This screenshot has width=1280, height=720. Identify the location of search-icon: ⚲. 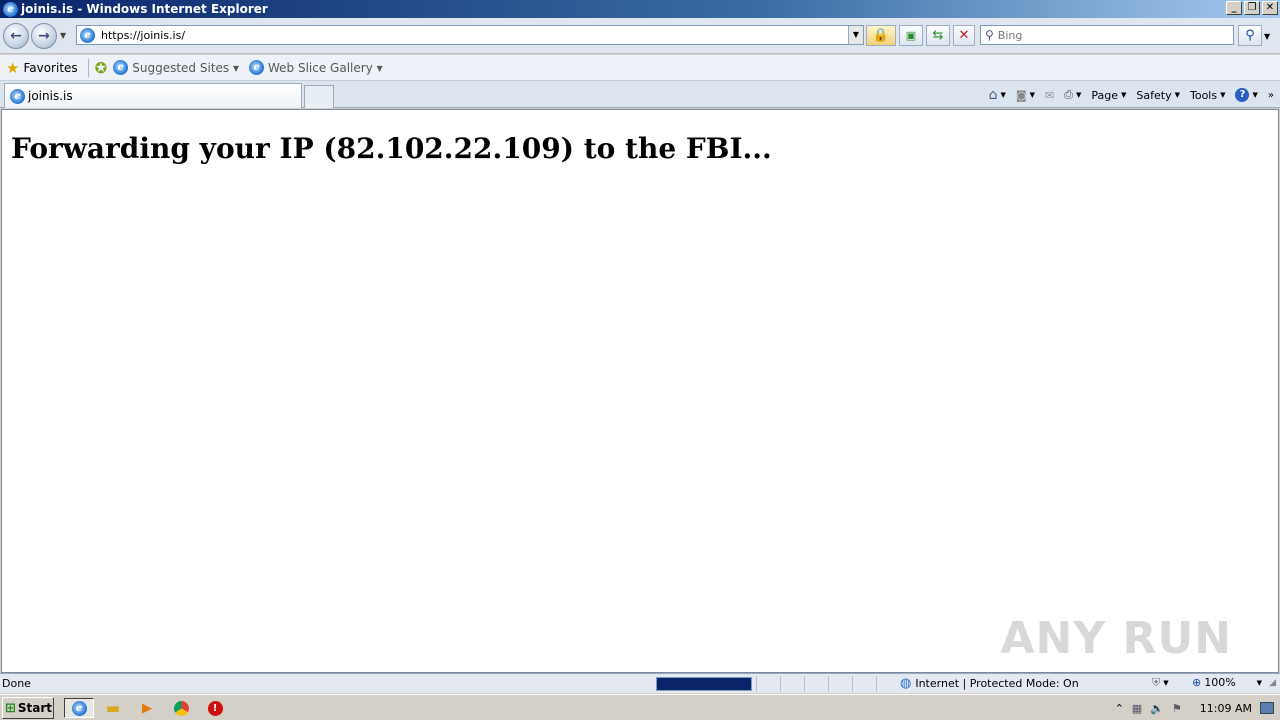
(989, 35).